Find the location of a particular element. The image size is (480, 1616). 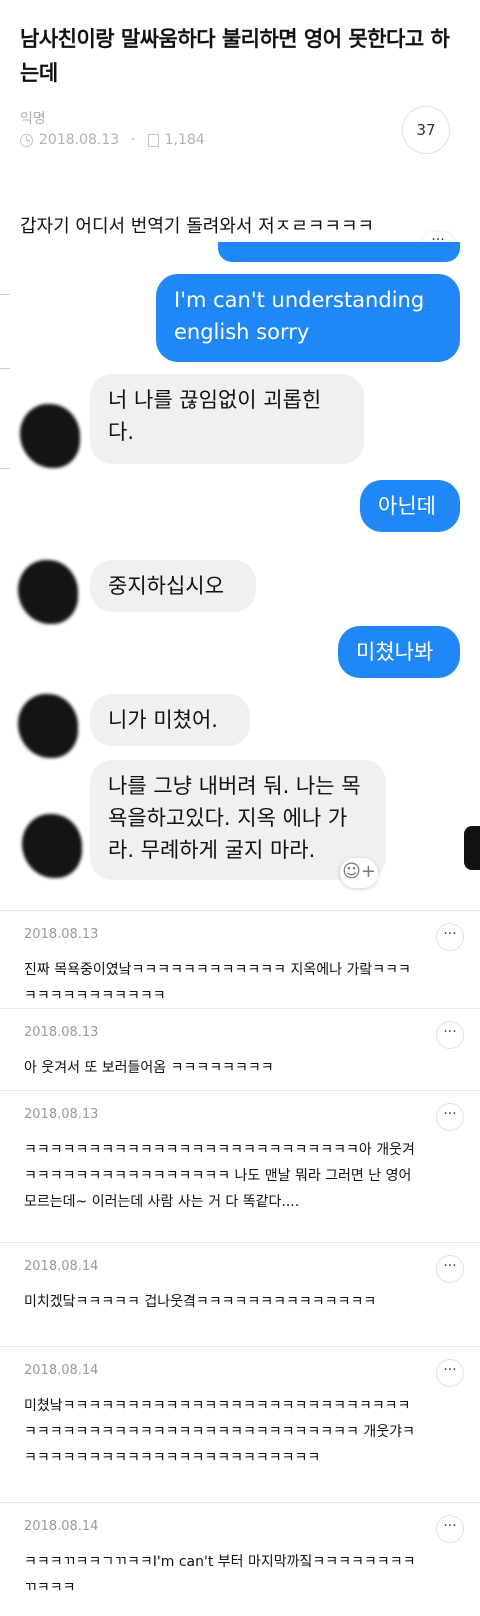

message-bubble-received: 너 나를 끊임없이 괴롭힌다. is located at coordinates (227, 419).